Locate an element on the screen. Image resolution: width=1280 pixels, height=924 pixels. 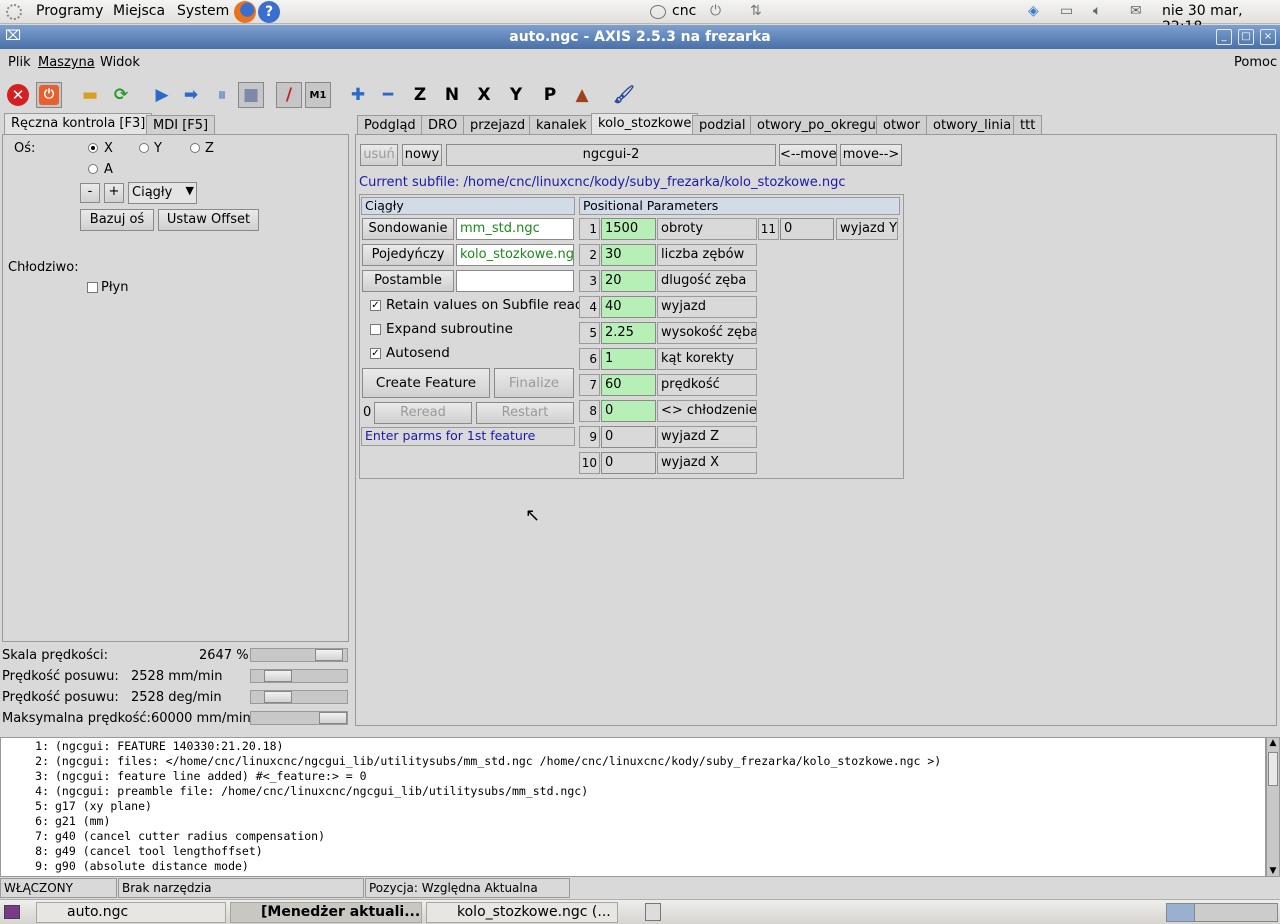
finalize-button: Finalize is located at coordinates (534, 383).